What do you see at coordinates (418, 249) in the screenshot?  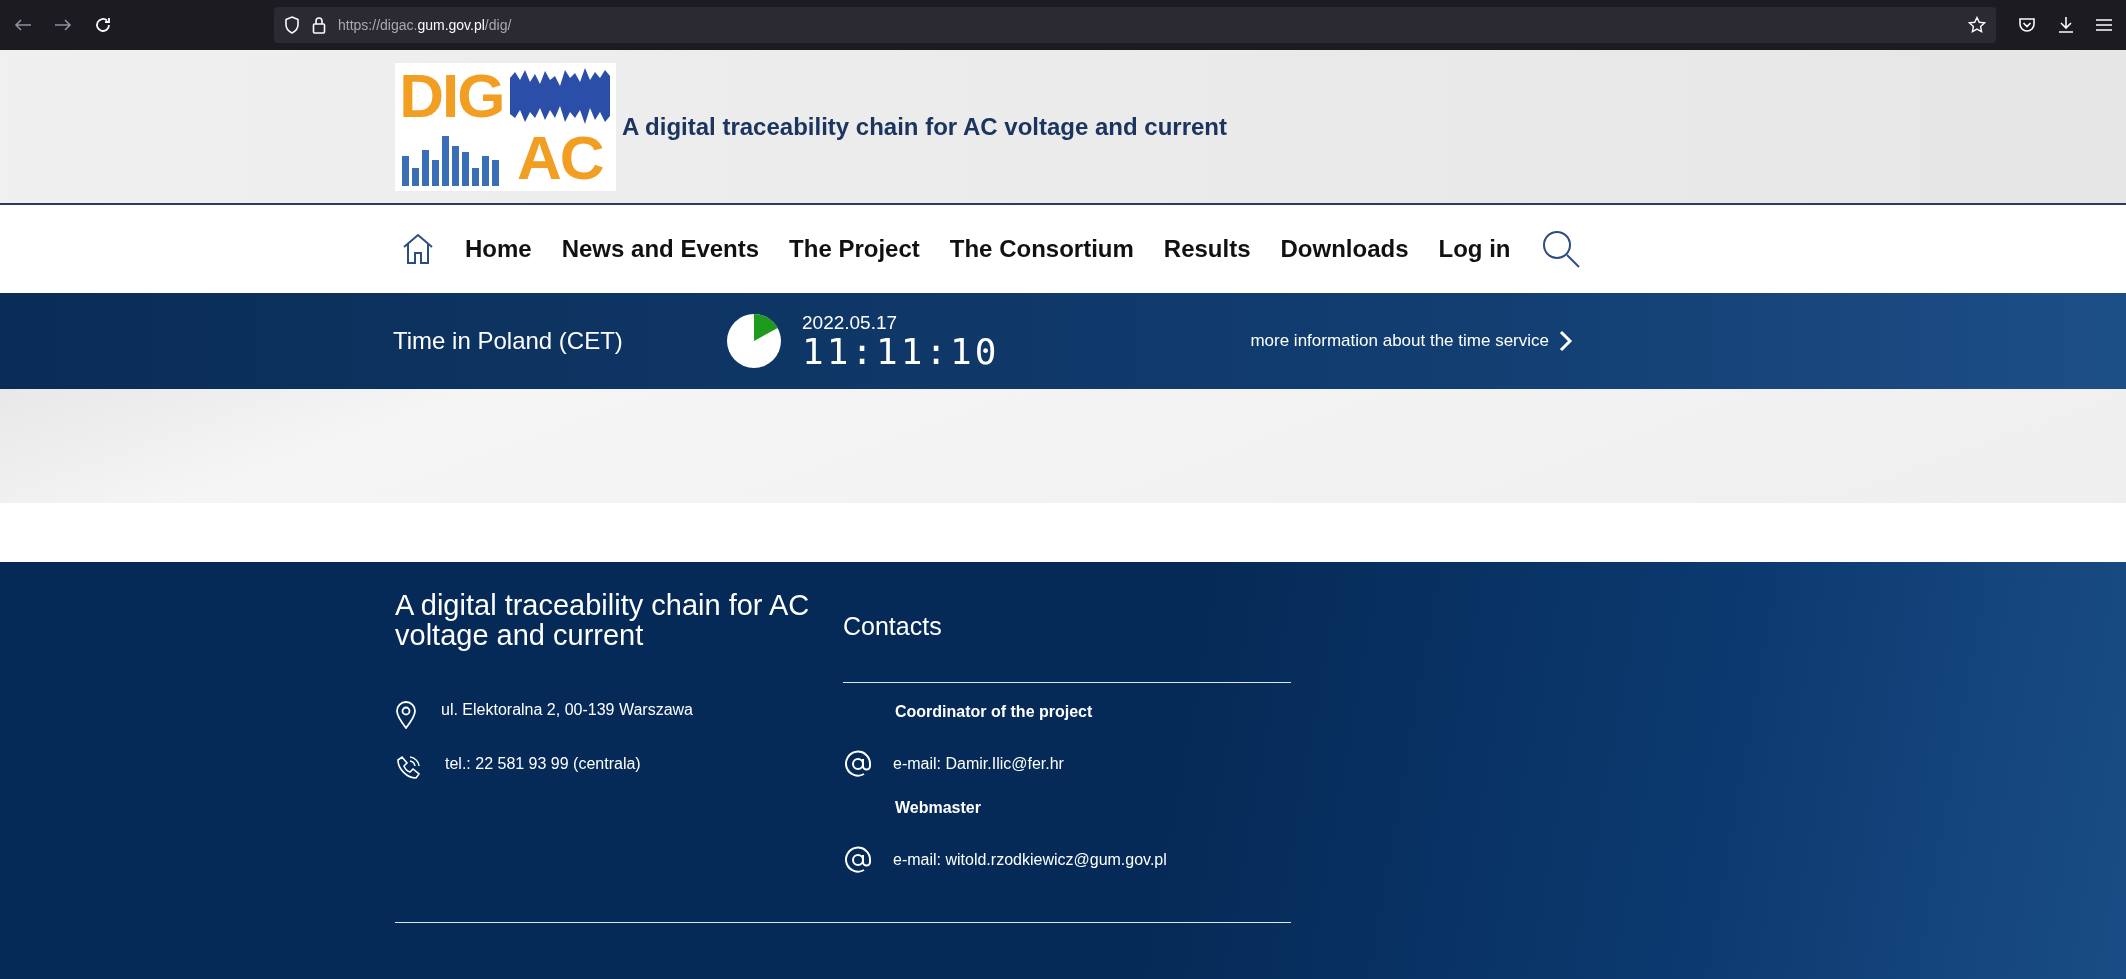 I see `home-icon` at bounding box center [418, 249].